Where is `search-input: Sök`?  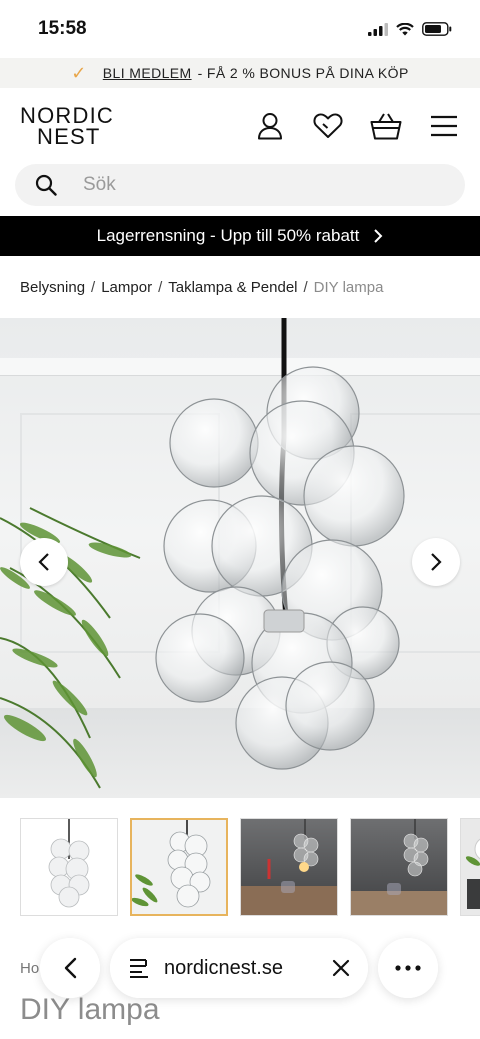 search-input: Sök is located at coordinates (240, 185).